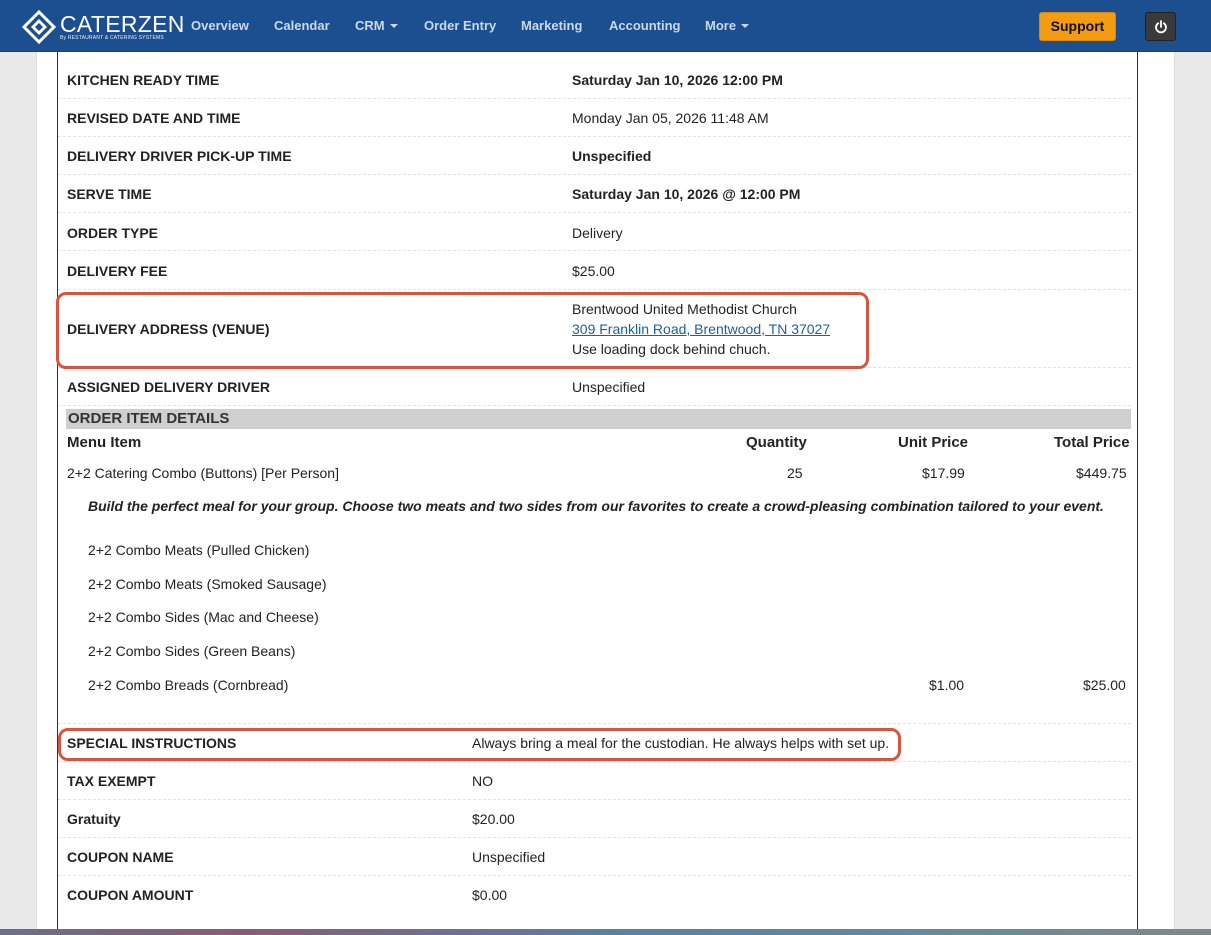  I want to click on items-divider, so click(594, 712).